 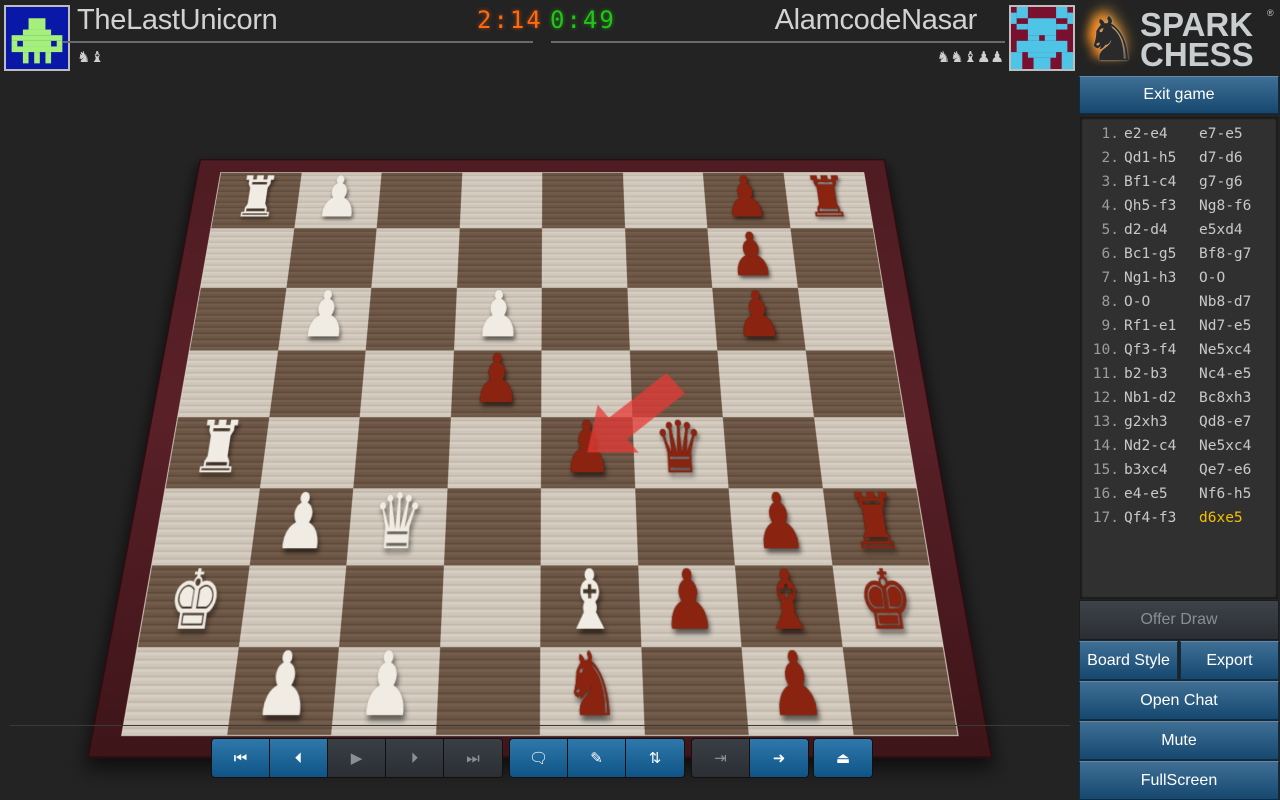 What do you see at coordinates (299, 758) in the screenshot?
I see `previous-move-button: ⏴` at bounding box center [299, 758].